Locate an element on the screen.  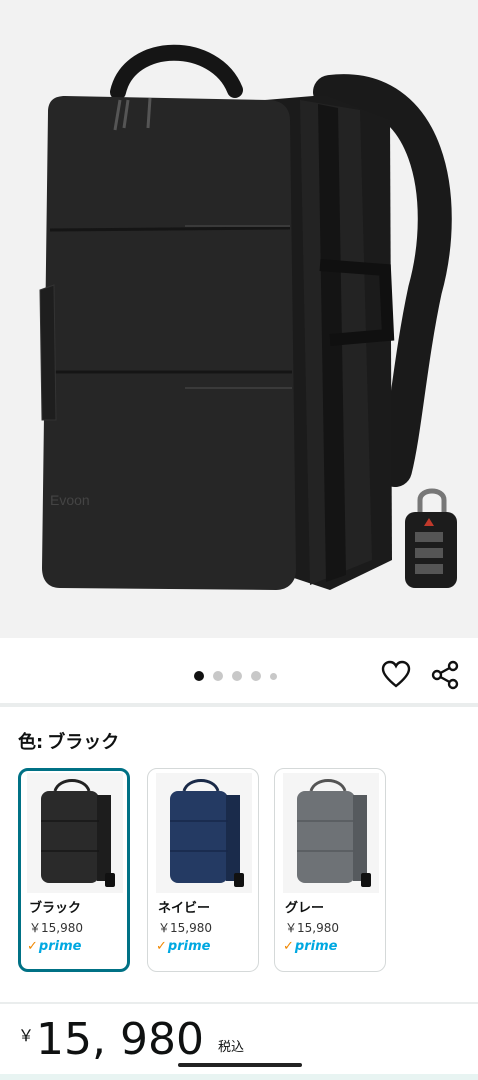
swatch-black: ブラック ￥15,980 ✓prime is located at coordinates (74, 870).